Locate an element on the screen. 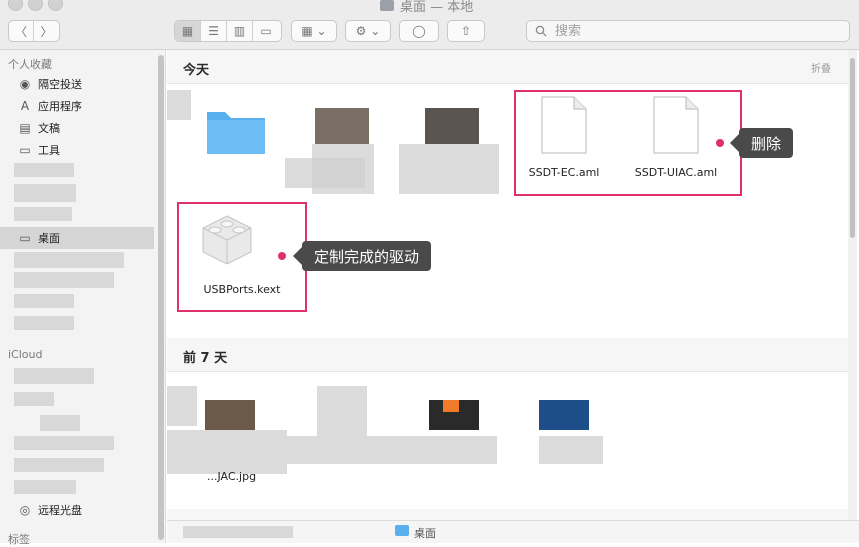 The height and width of the screenshot is (547, 859). applications-icon: A is located at coordinates (25, 106).